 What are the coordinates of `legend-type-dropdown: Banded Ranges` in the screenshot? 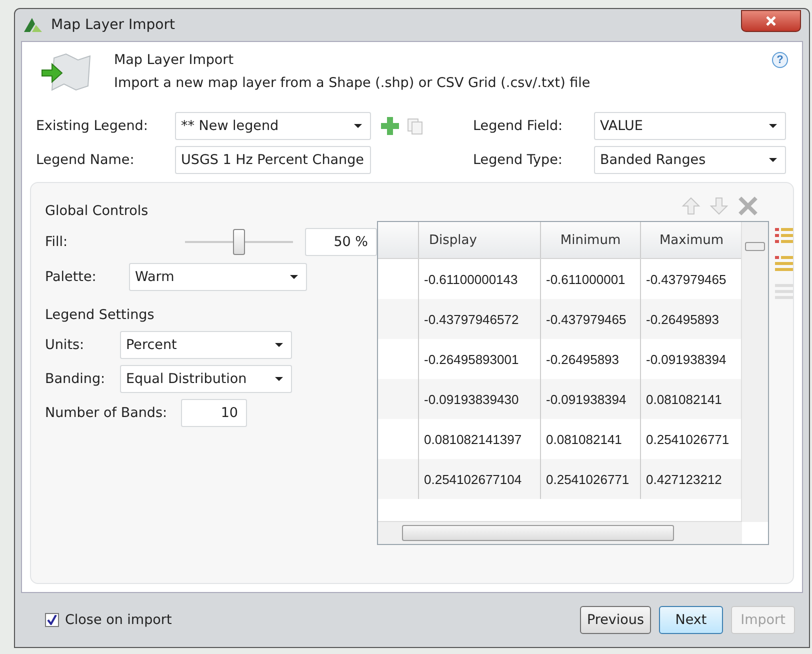 It's located at (690, 160).